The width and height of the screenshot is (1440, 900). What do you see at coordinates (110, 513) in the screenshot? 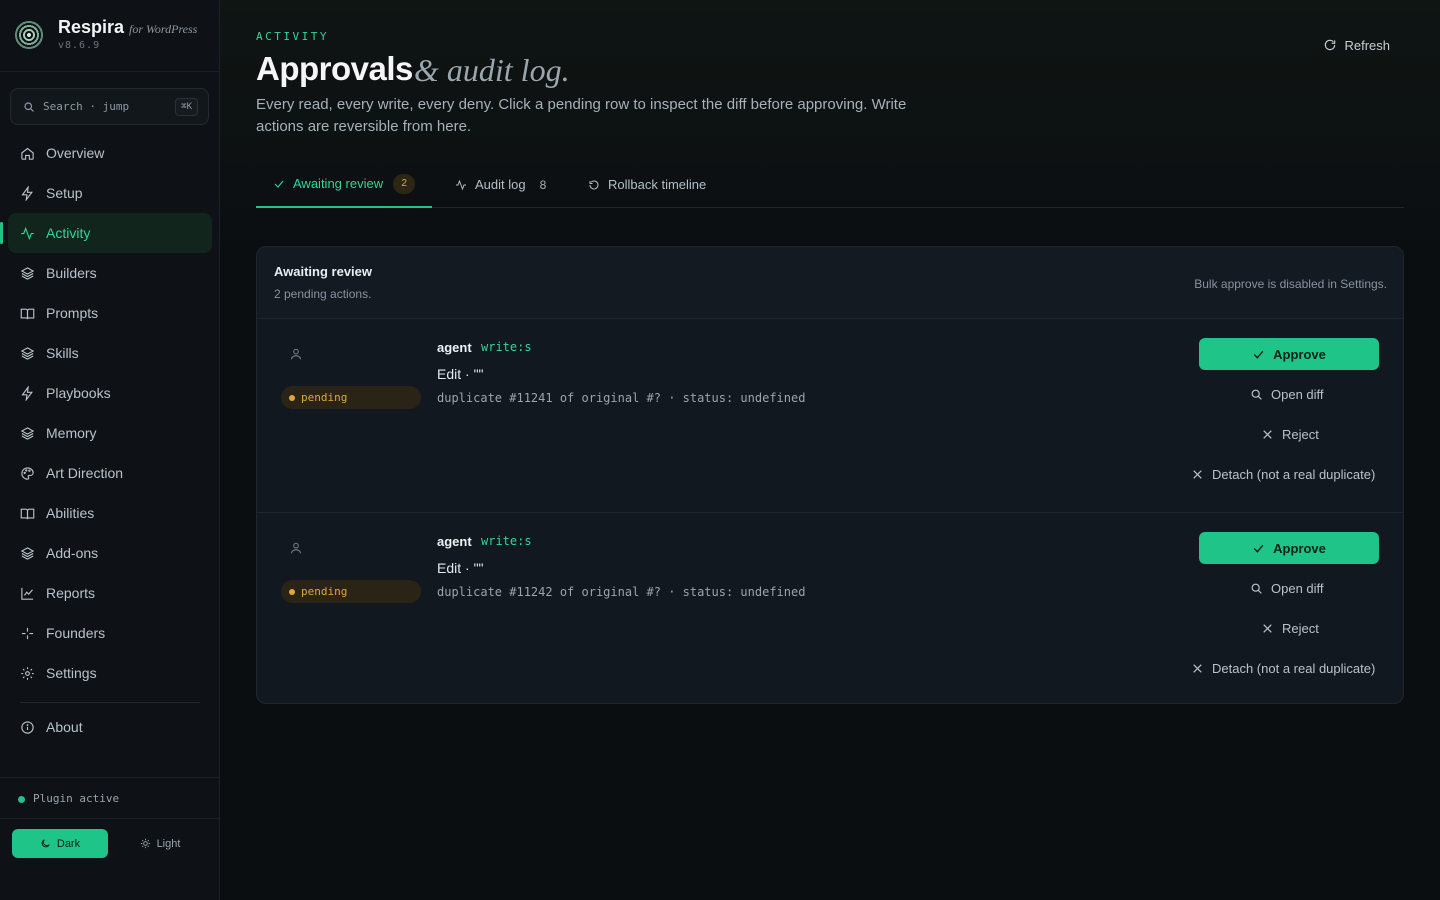
I see `sidebar-item-abilities: Abilities` at bounding box center [110, 513].